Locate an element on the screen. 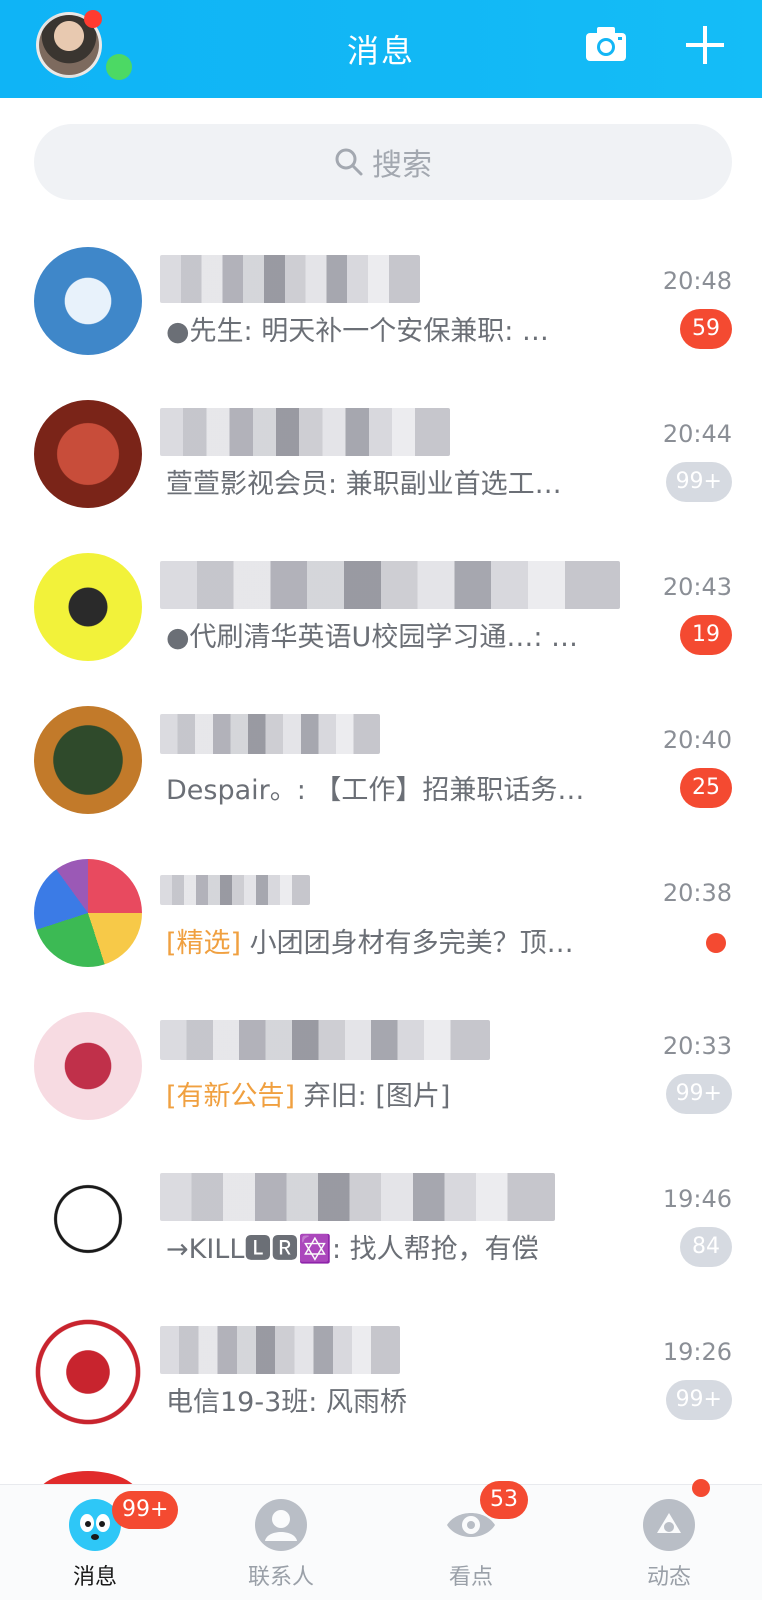  conversation-item: [精选] 小团团身材有多完美？顶… 20:38 is located at coordinates (381, 913).